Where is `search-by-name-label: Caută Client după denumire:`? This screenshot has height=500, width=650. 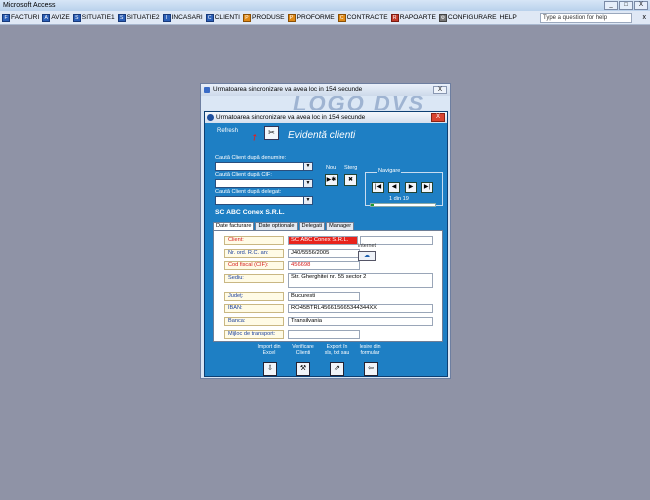
search-by-name-label: Caută Client după denumire: is located at coordinates (251, 158).